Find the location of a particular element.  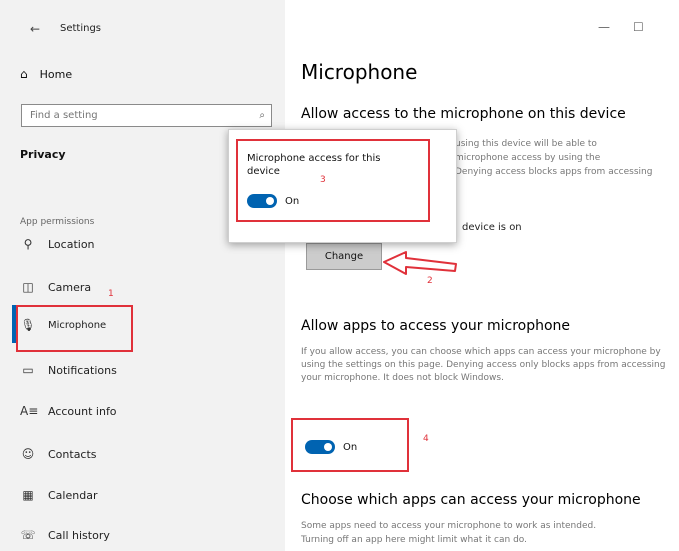

sidebar-item-camera: ◫ Camera is located at coordinates (55, 287).